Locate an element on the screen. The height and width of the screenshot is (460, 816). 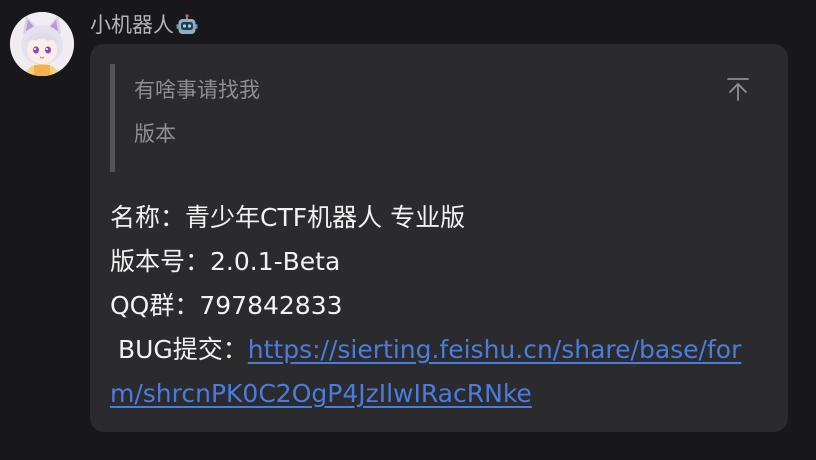
version-label: 版本号： is located at coordinates (160, 261).